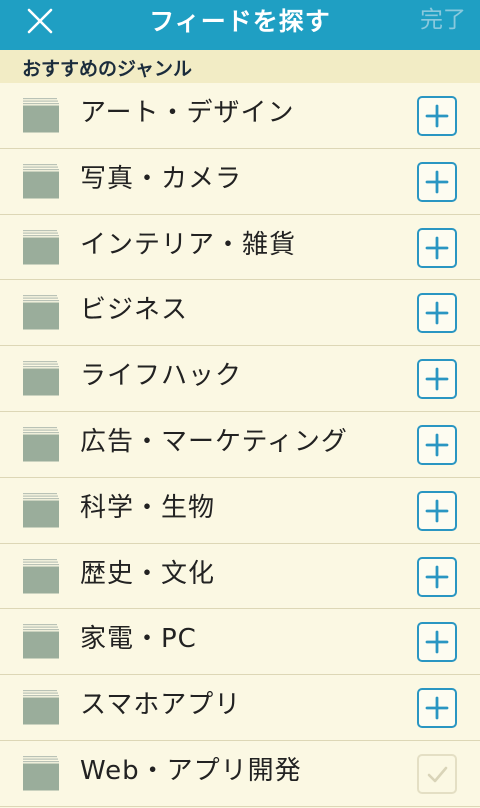 This screenshot has height=808, width=480. Describe the element at coordinates (138, 639) in the screenshot. I see `genre-label: 家電・PC` at that location.